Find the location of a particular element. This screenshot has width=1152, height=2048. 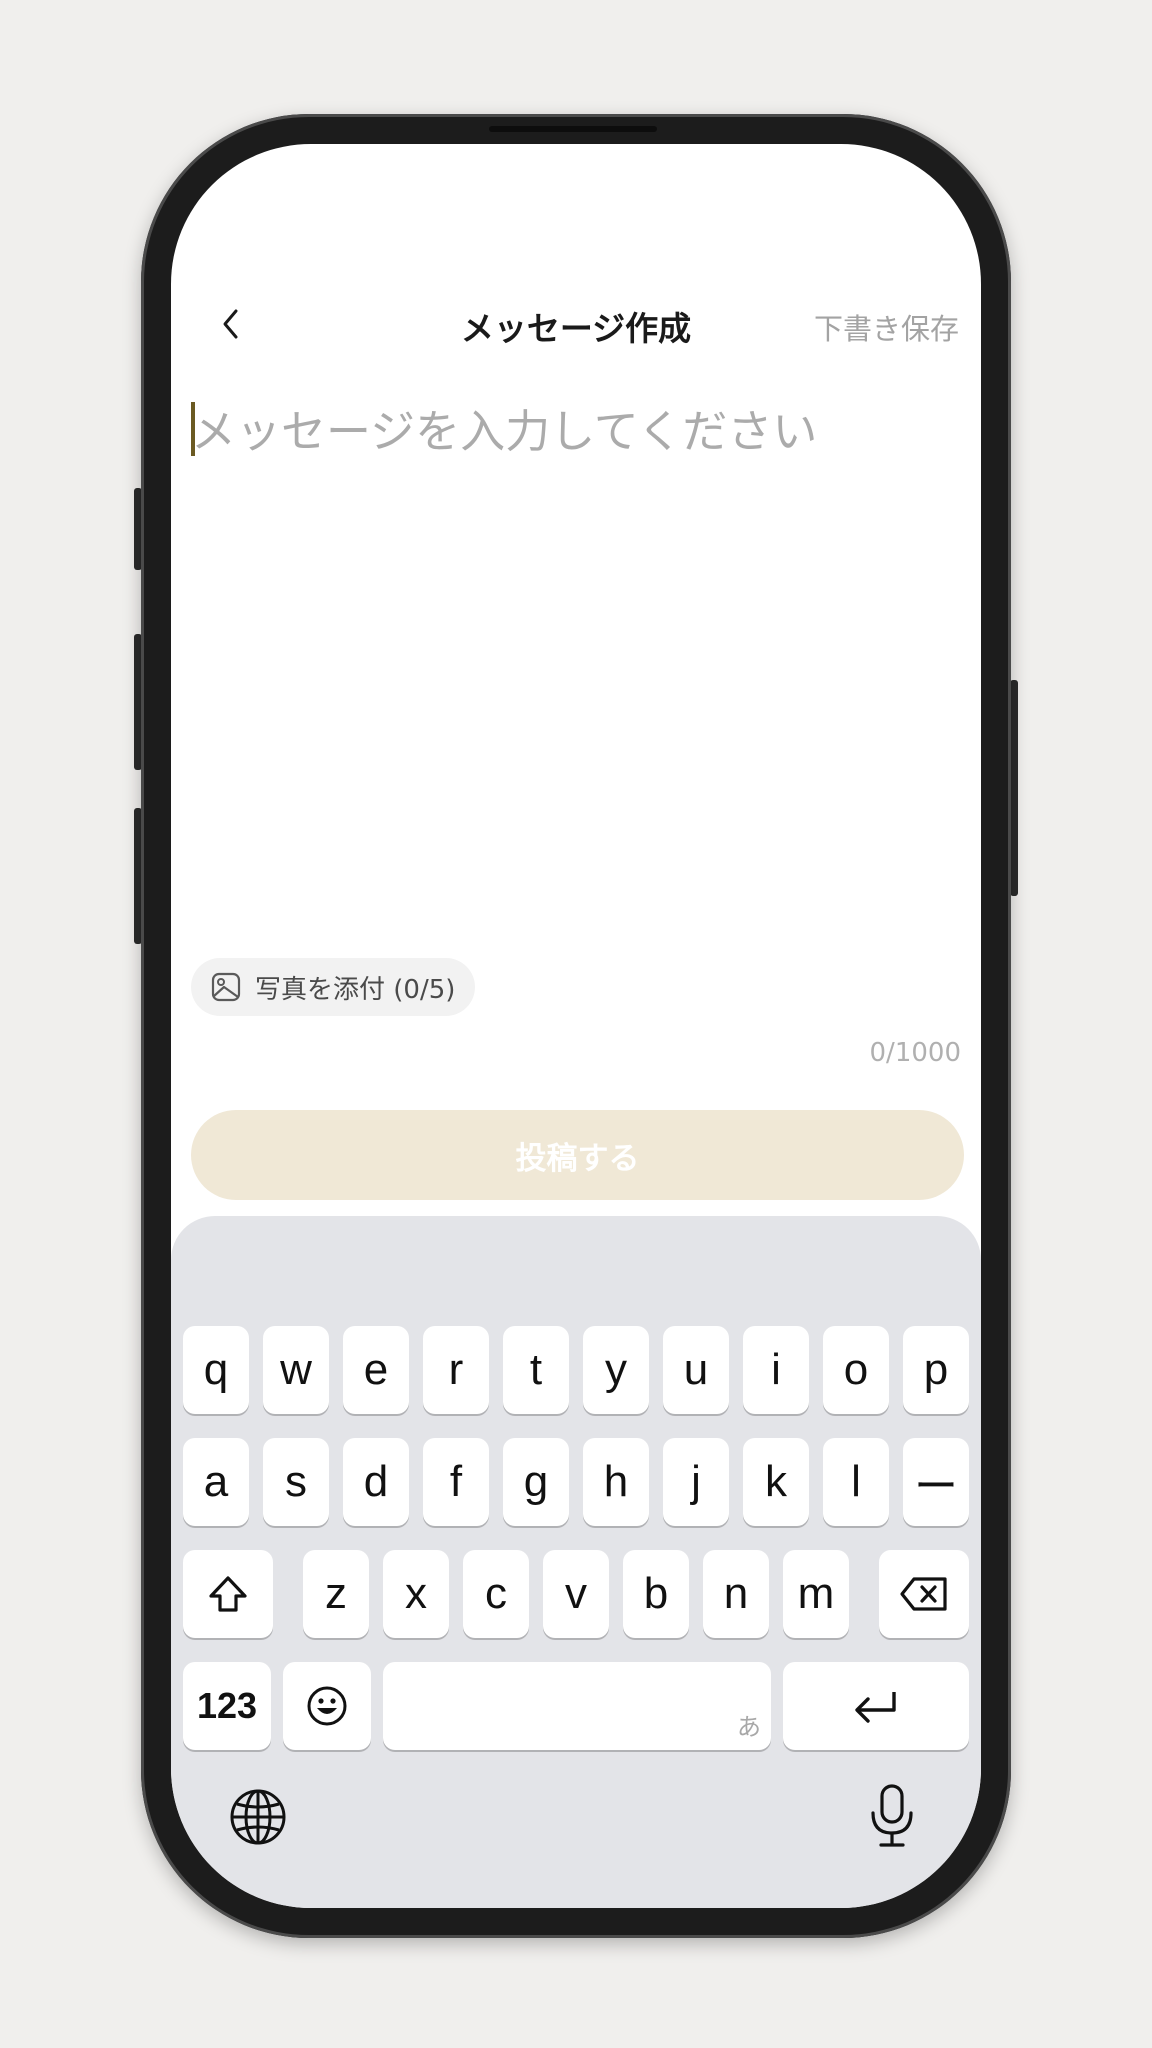

globe-icon is located at coordinates (258, 1817).